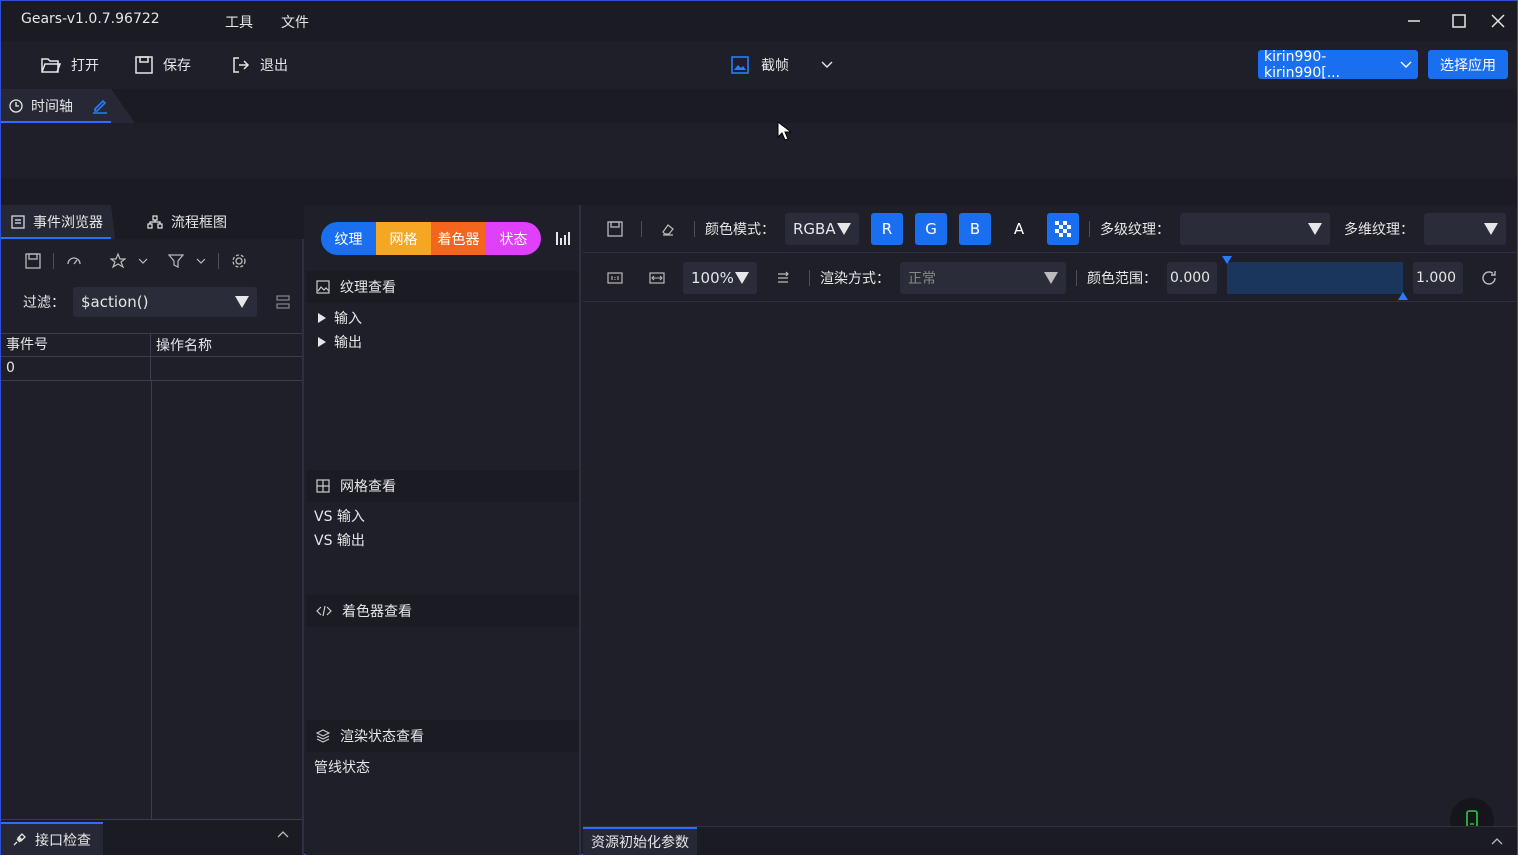 This screenshot has width=1518, height=855. What do you see at coordinates (68, 106) in the screenshot?
I see `tab-timeline: 时间轴` at bounding box center [68, 106].